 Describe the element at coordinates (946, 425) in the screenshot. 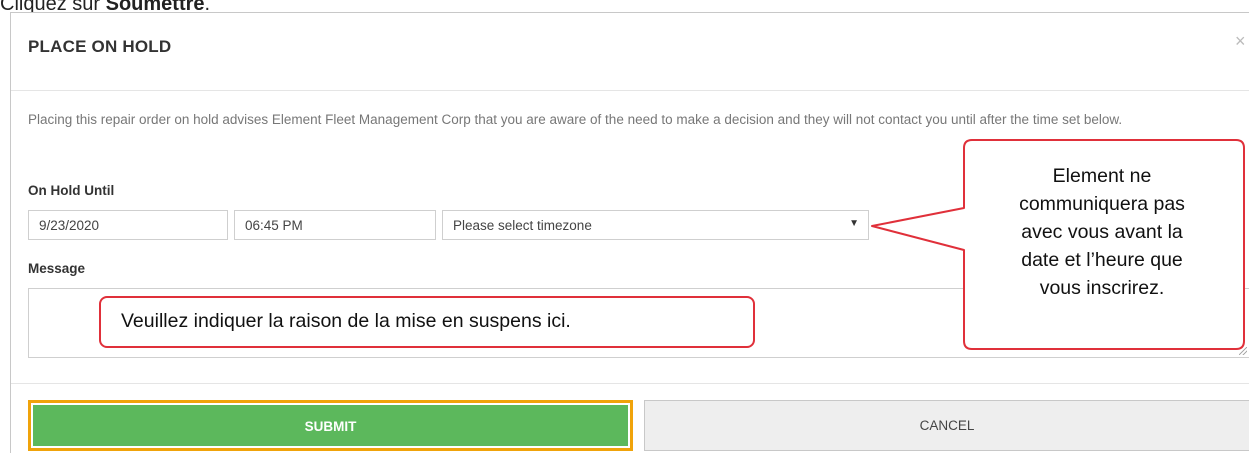

I see `cancel-button: CANCEL` at that location.